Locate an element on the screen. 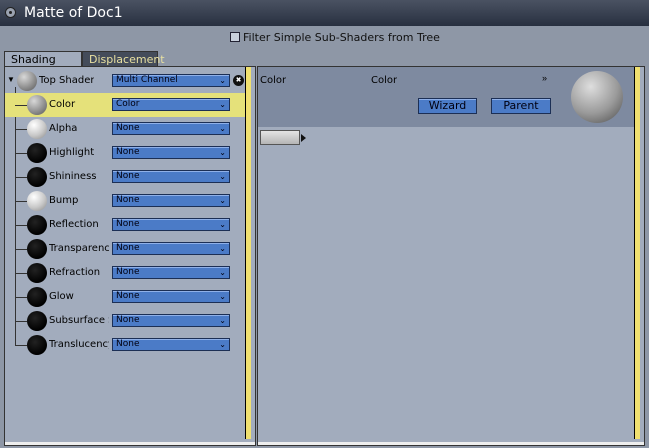  tree-row-alpha: Alpha None ⌄ is located at coordinates (125, 129).